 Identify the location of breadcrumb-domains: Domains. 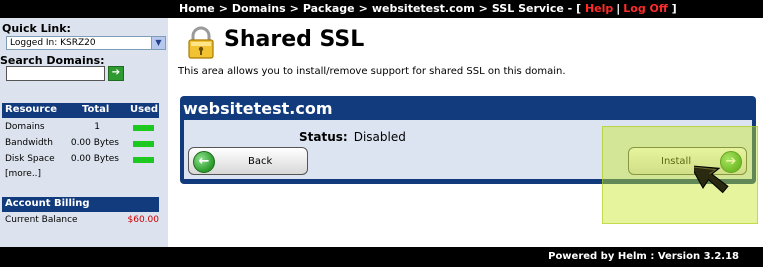
(259, 8).